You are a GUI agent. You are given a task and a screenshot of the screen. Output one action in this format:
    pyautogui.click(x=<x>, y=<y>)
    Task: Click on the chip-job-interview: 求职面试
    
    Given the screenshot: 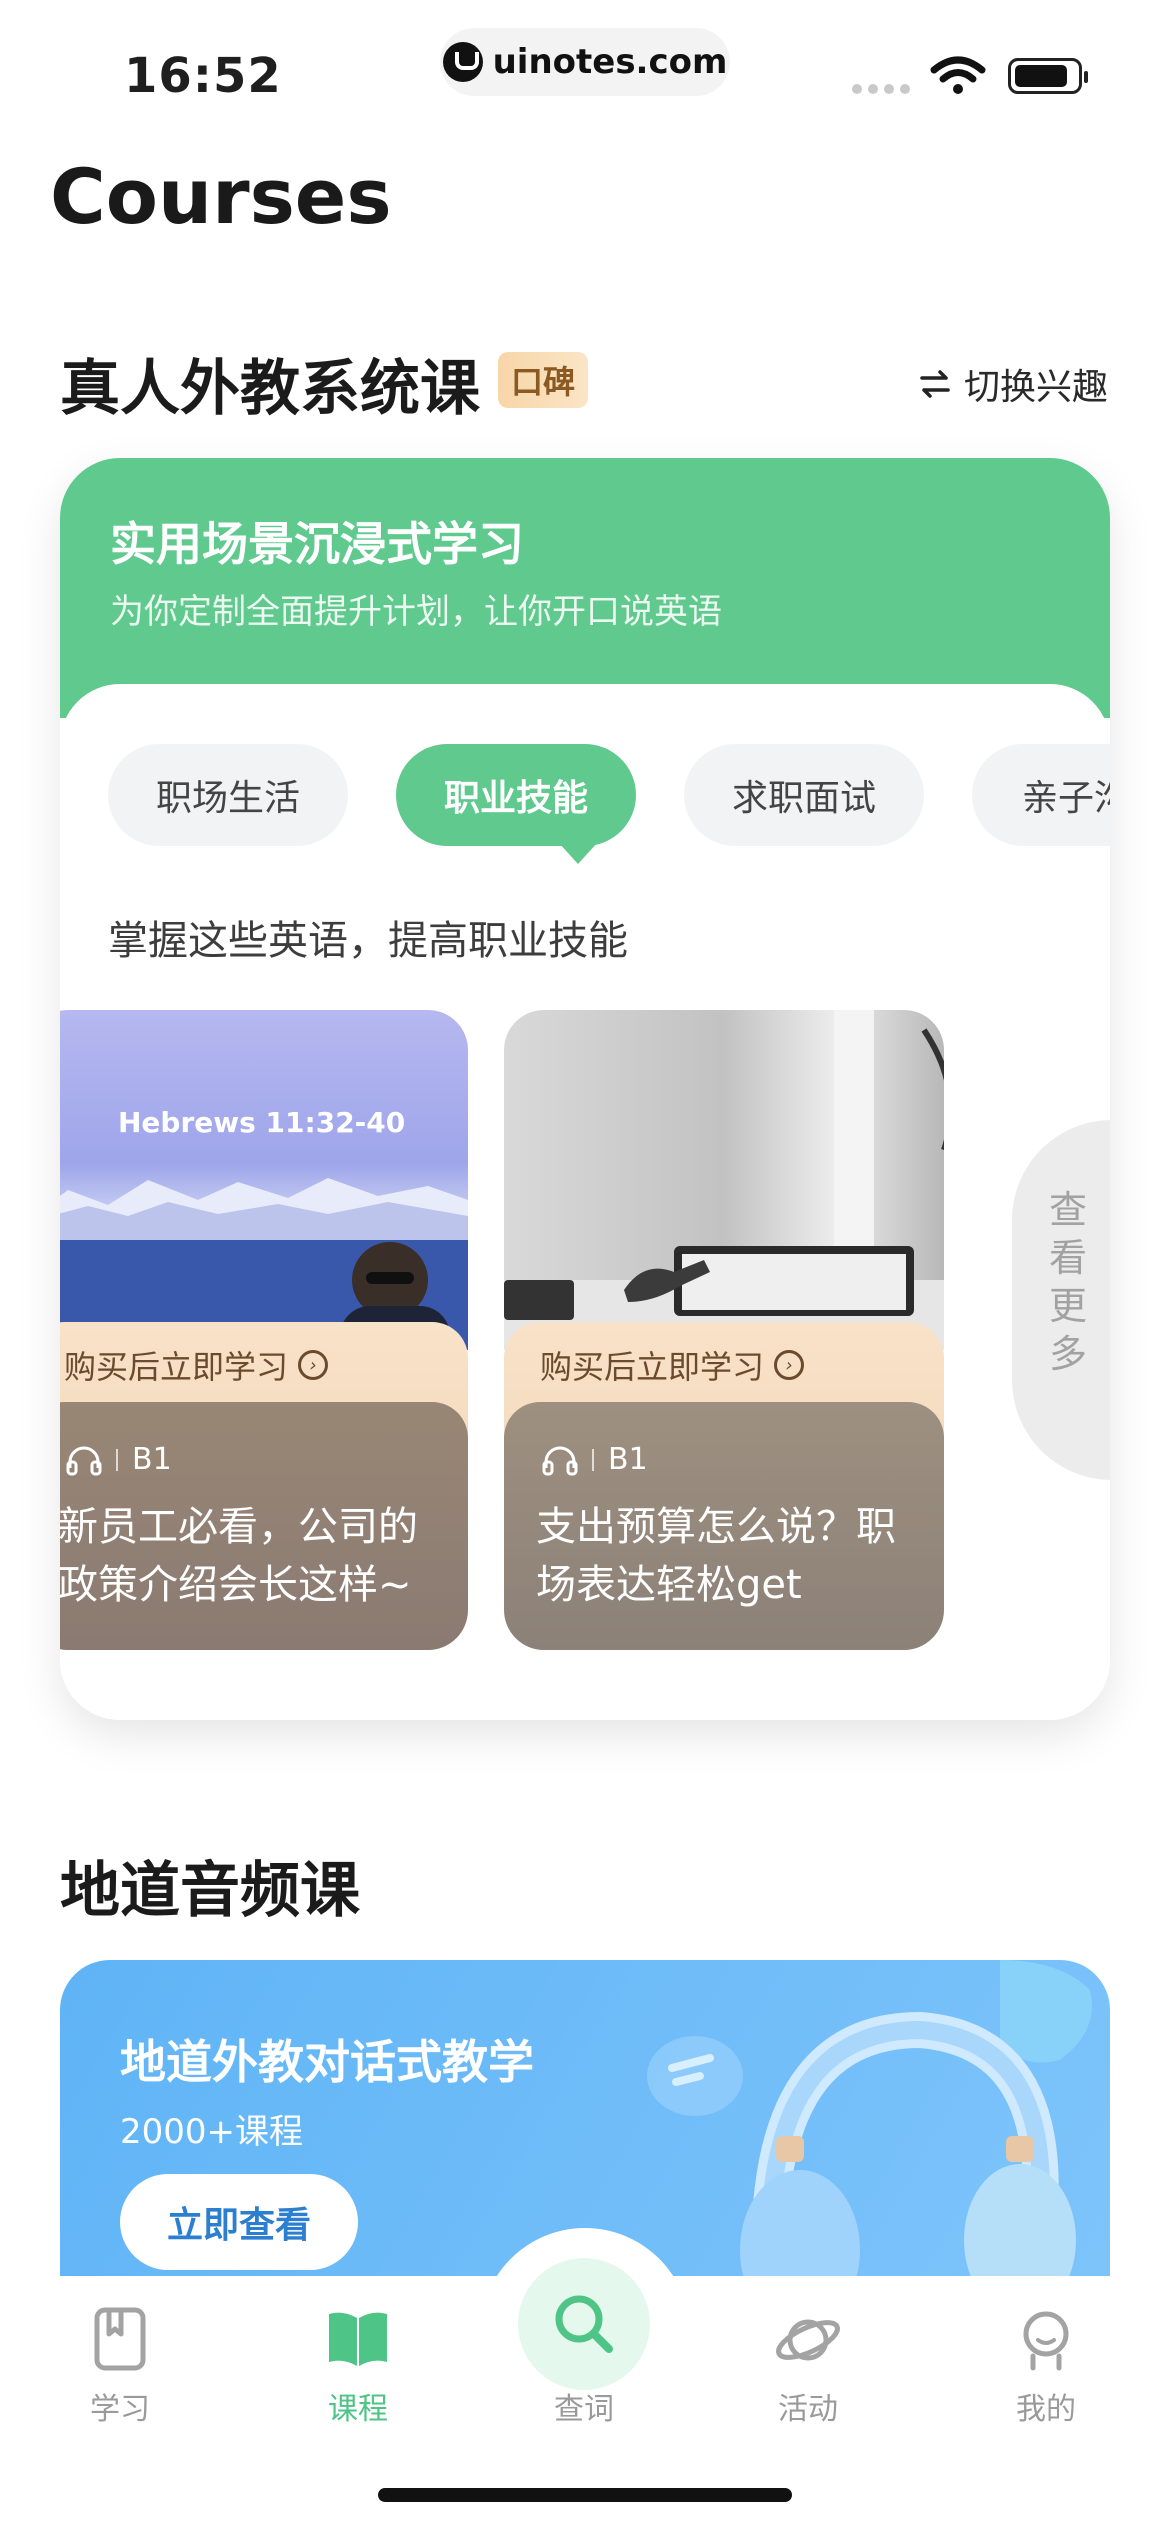 What is the action you would take?
    pyautogui.click(x=804, y=795)
    